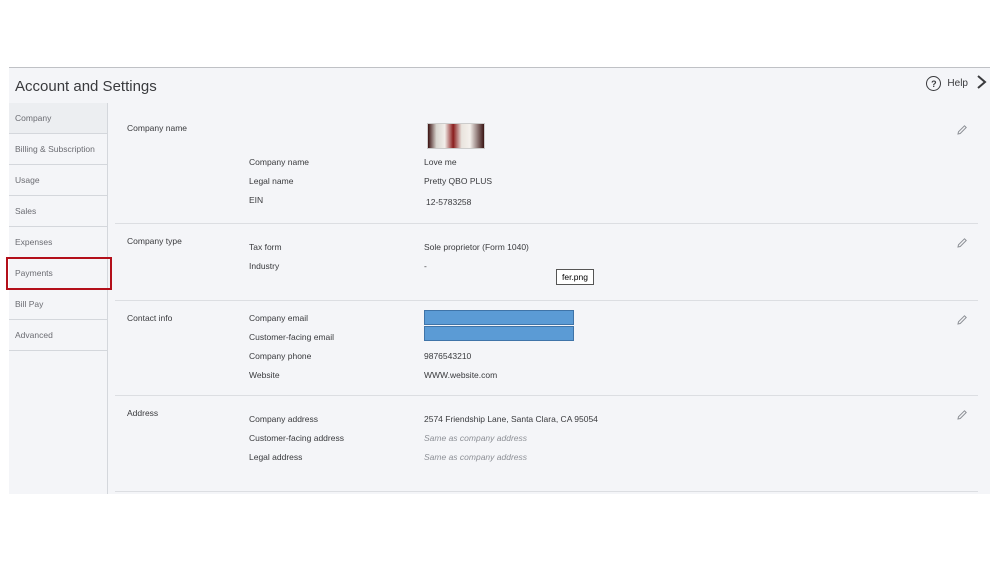 The height and width of the screenshot is (562, 999). I want to click on field-value: Love me, so click(440, 162).